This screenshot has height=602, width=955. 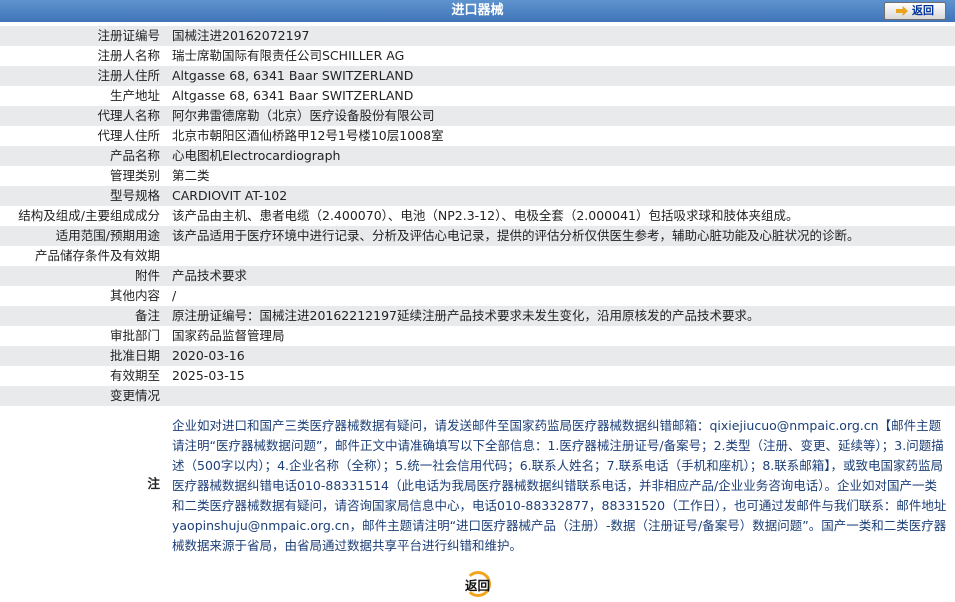 What do you see at coordinates (82, 484) in the screenshot?
I see `note-label: 注` at bounding box center [82, 484].